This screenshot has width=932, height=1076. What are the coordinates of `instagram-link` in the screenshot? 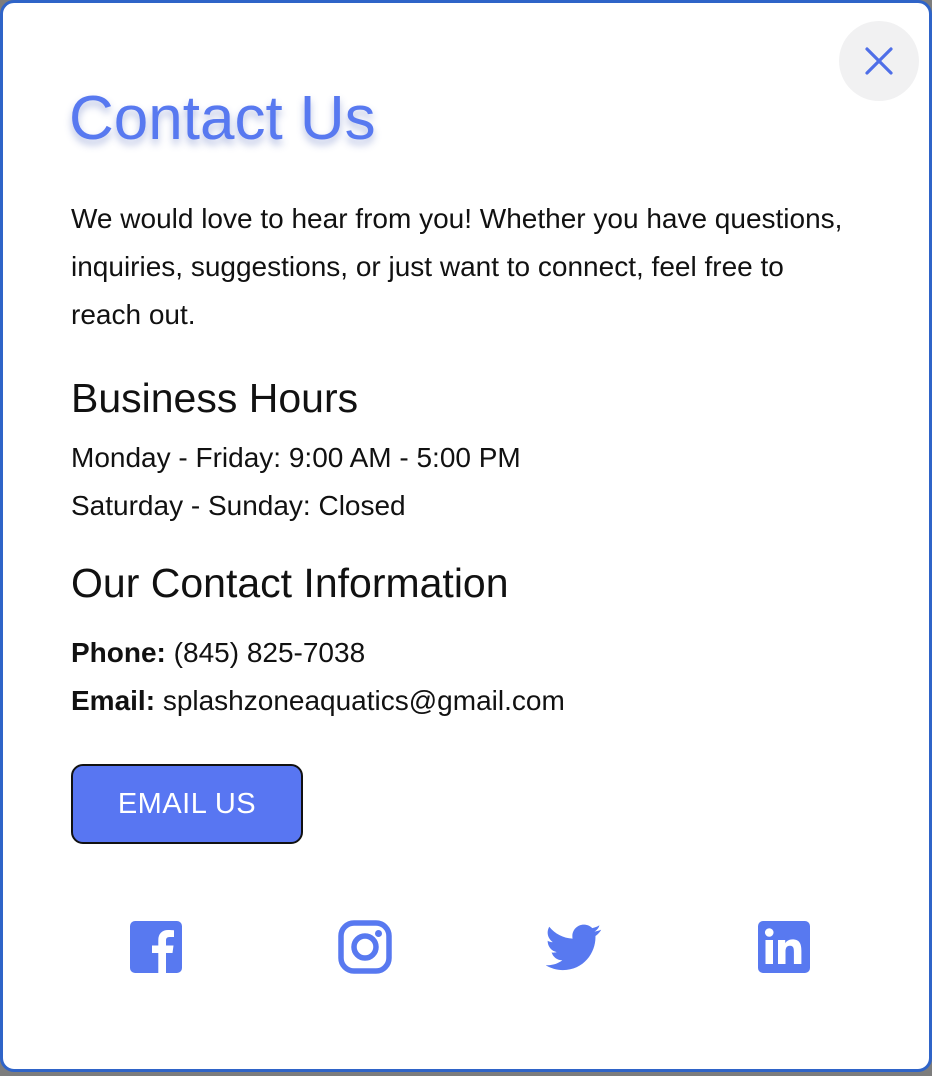 It's located at (365, 947).